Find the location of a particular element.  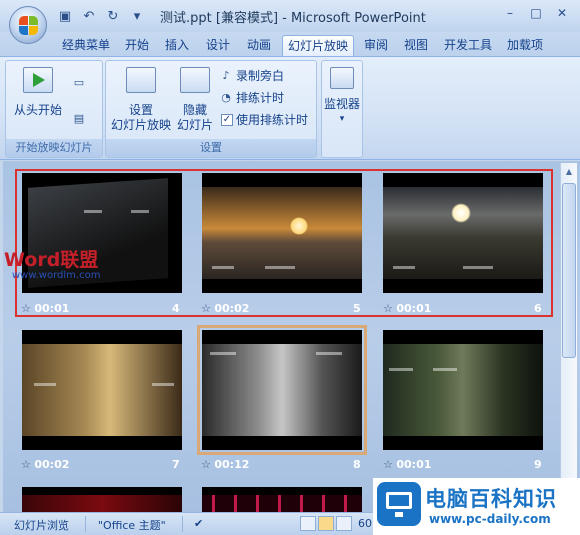

start-slideshow-group: 从头开始 ▭ ▤ 开始放映幻灯片 is located at coordinates (54, 109).